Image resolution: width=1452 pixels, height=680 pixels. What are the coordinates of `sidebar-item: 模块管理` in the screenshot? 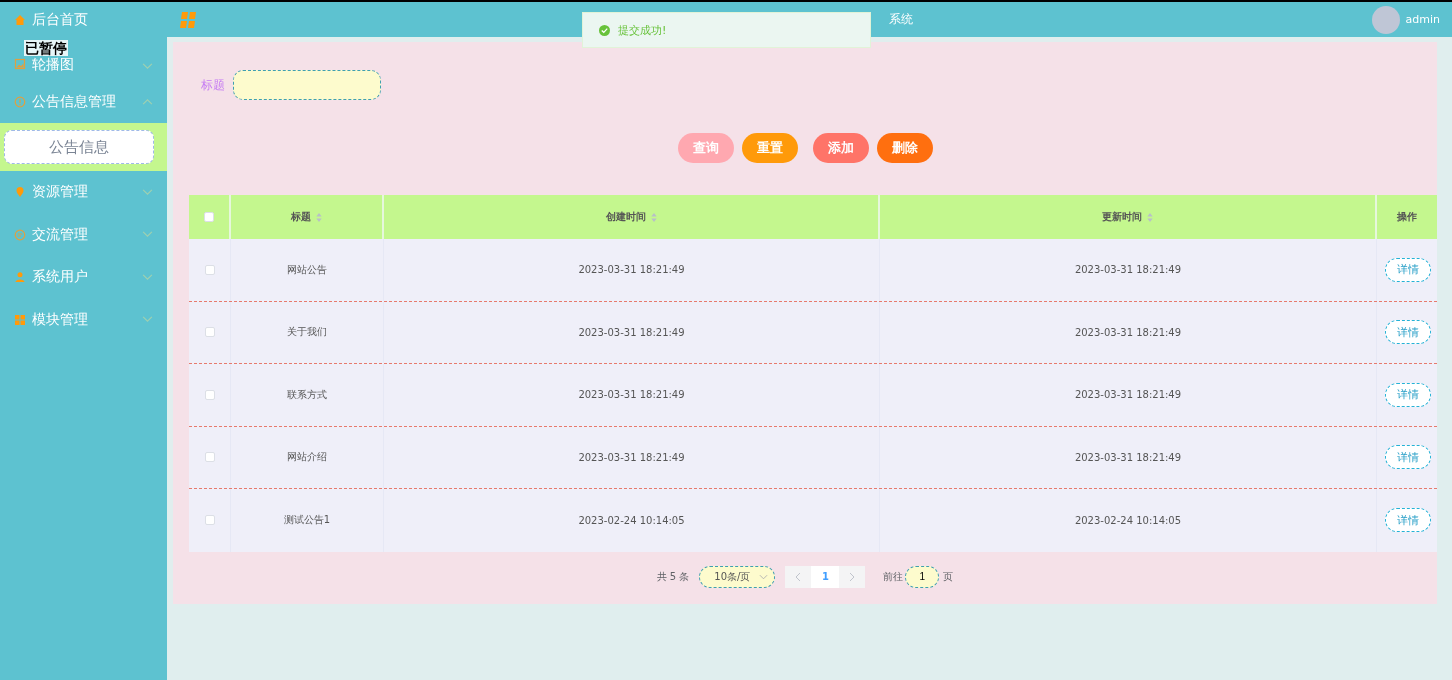 It's located at (60, 318).